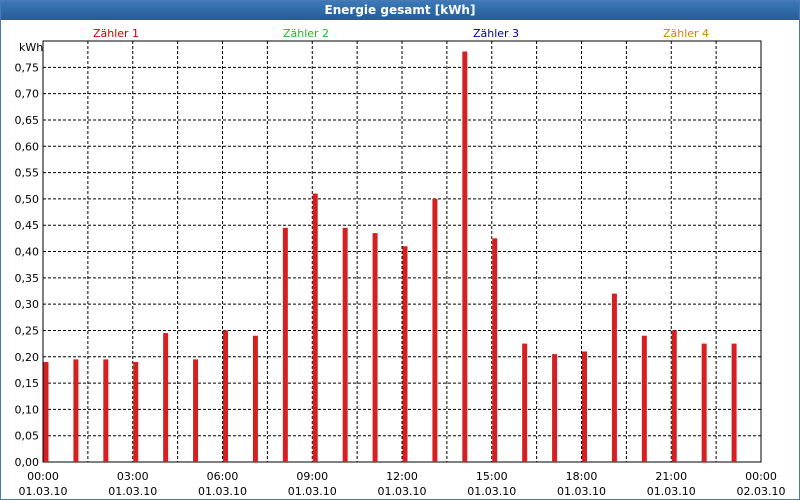 The height and width of the screenshot is (500, 800). Describe the element at coordinates (27, 225) in the screenshot. I see `y-tick-label: 0,45` at that location.